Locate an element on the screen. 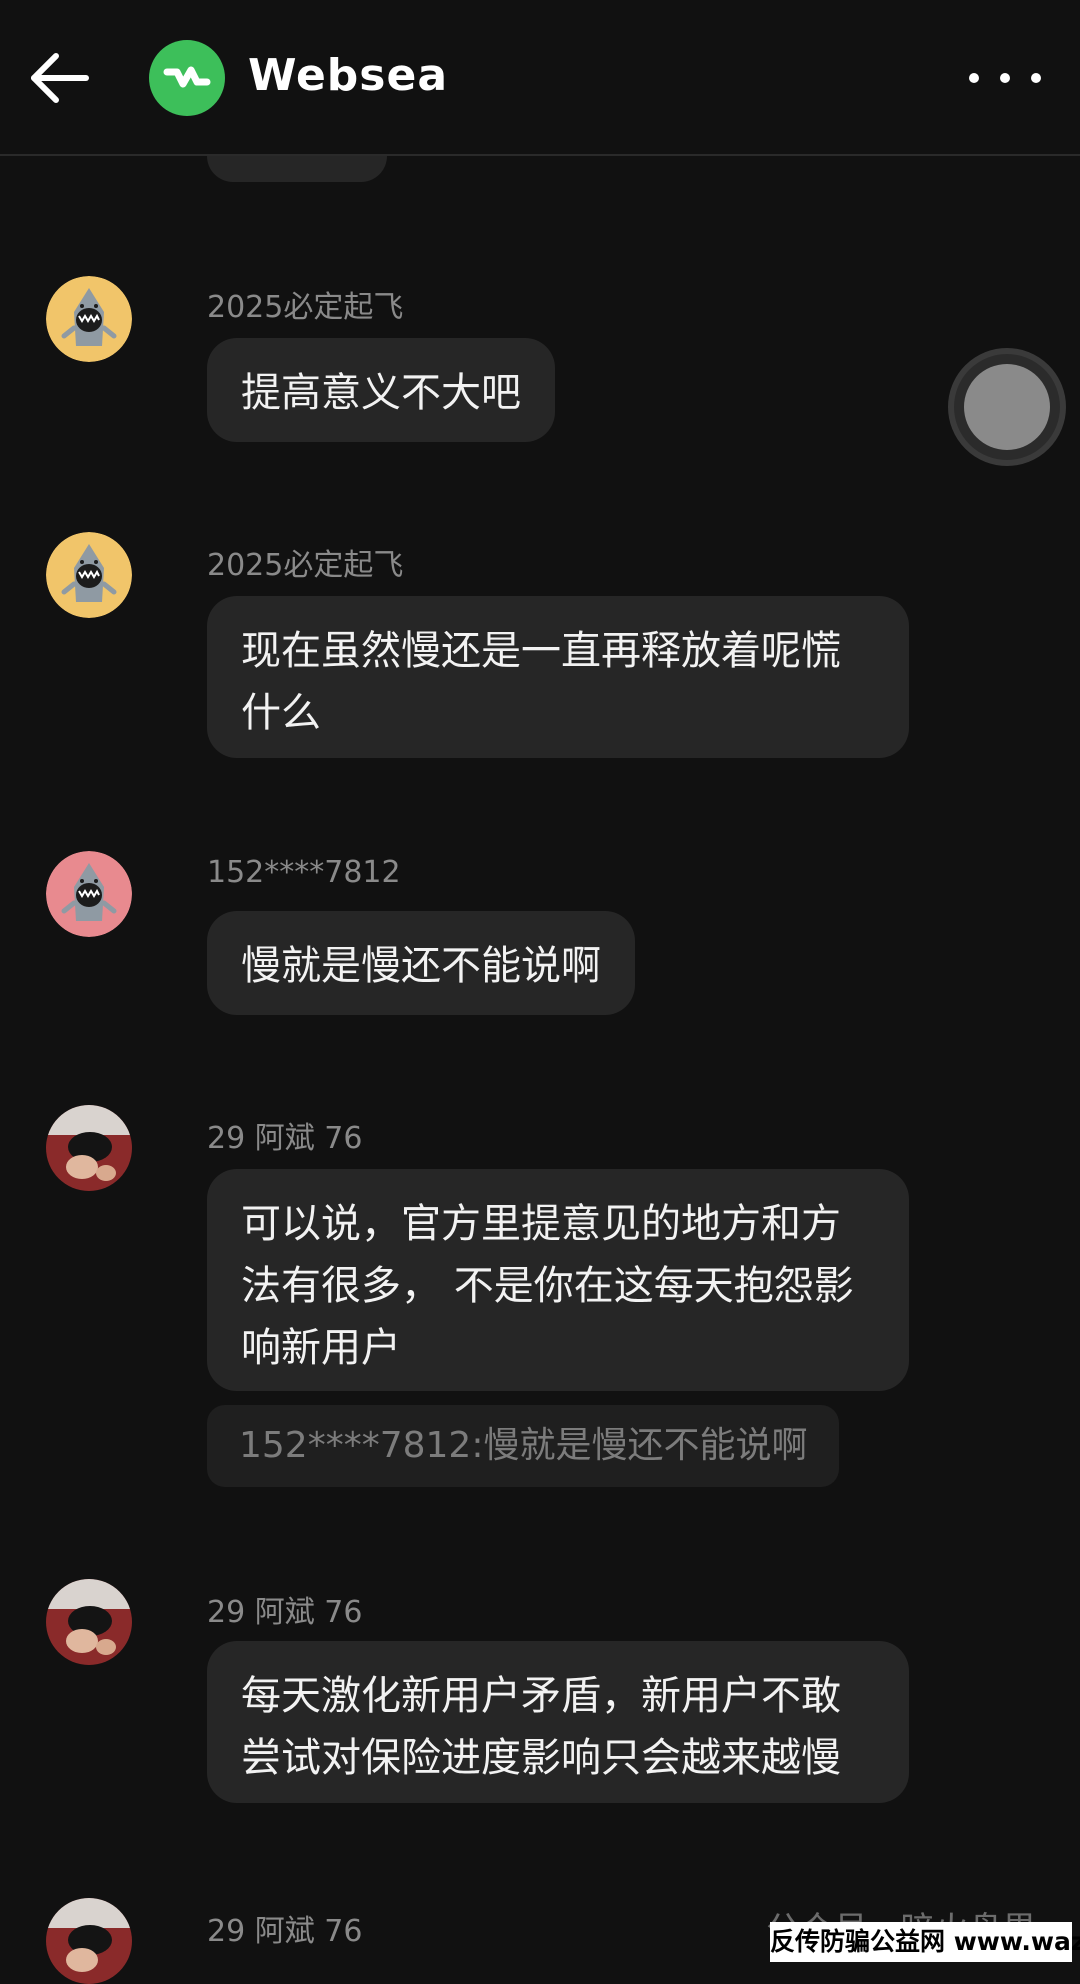  quoted-reply: 152****7812:慢就是慢还不能说啊 is located at coordinates (523, 1446).